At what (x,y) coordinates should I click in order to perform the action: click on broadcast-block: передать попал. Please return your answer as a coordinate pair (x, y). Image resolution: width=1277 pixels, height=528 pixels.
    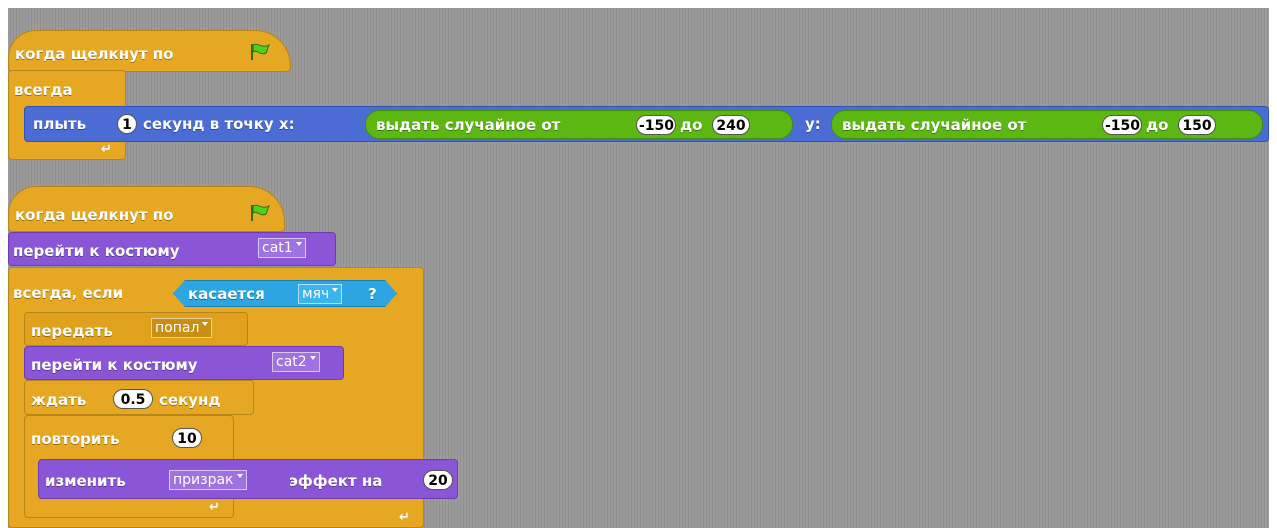
    Looking at the image, I should click on (136, 329).